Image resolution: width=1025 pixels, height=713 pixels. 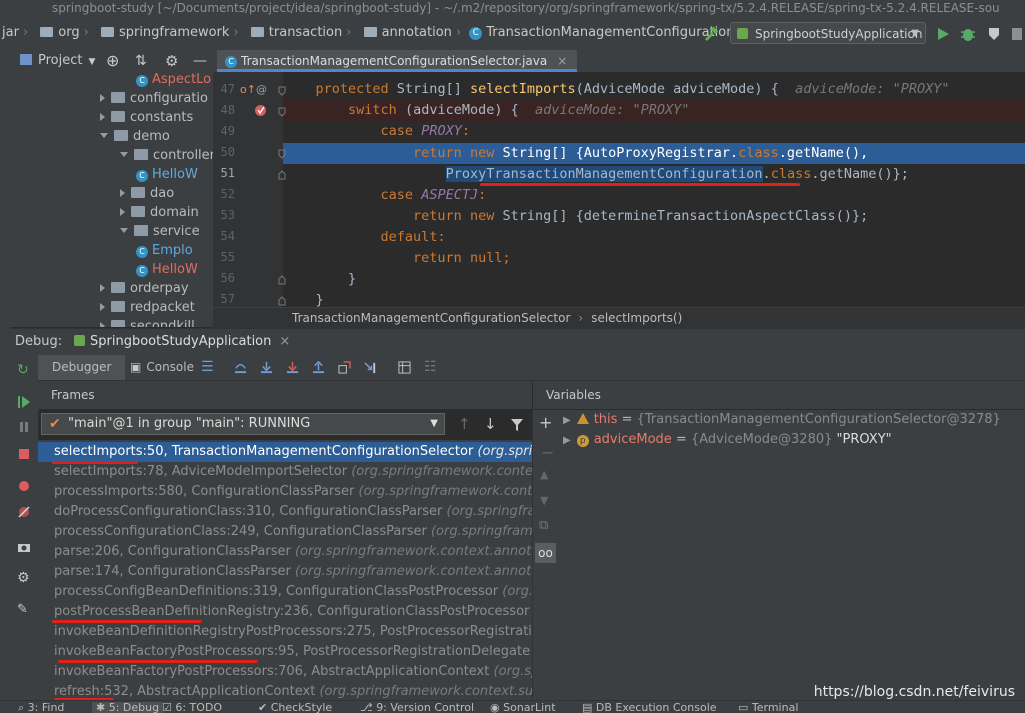 What do you see at coordinates (147, 307) in the screenshot?
I see `tree-item: redpacket` at bounding box center [147, 307].